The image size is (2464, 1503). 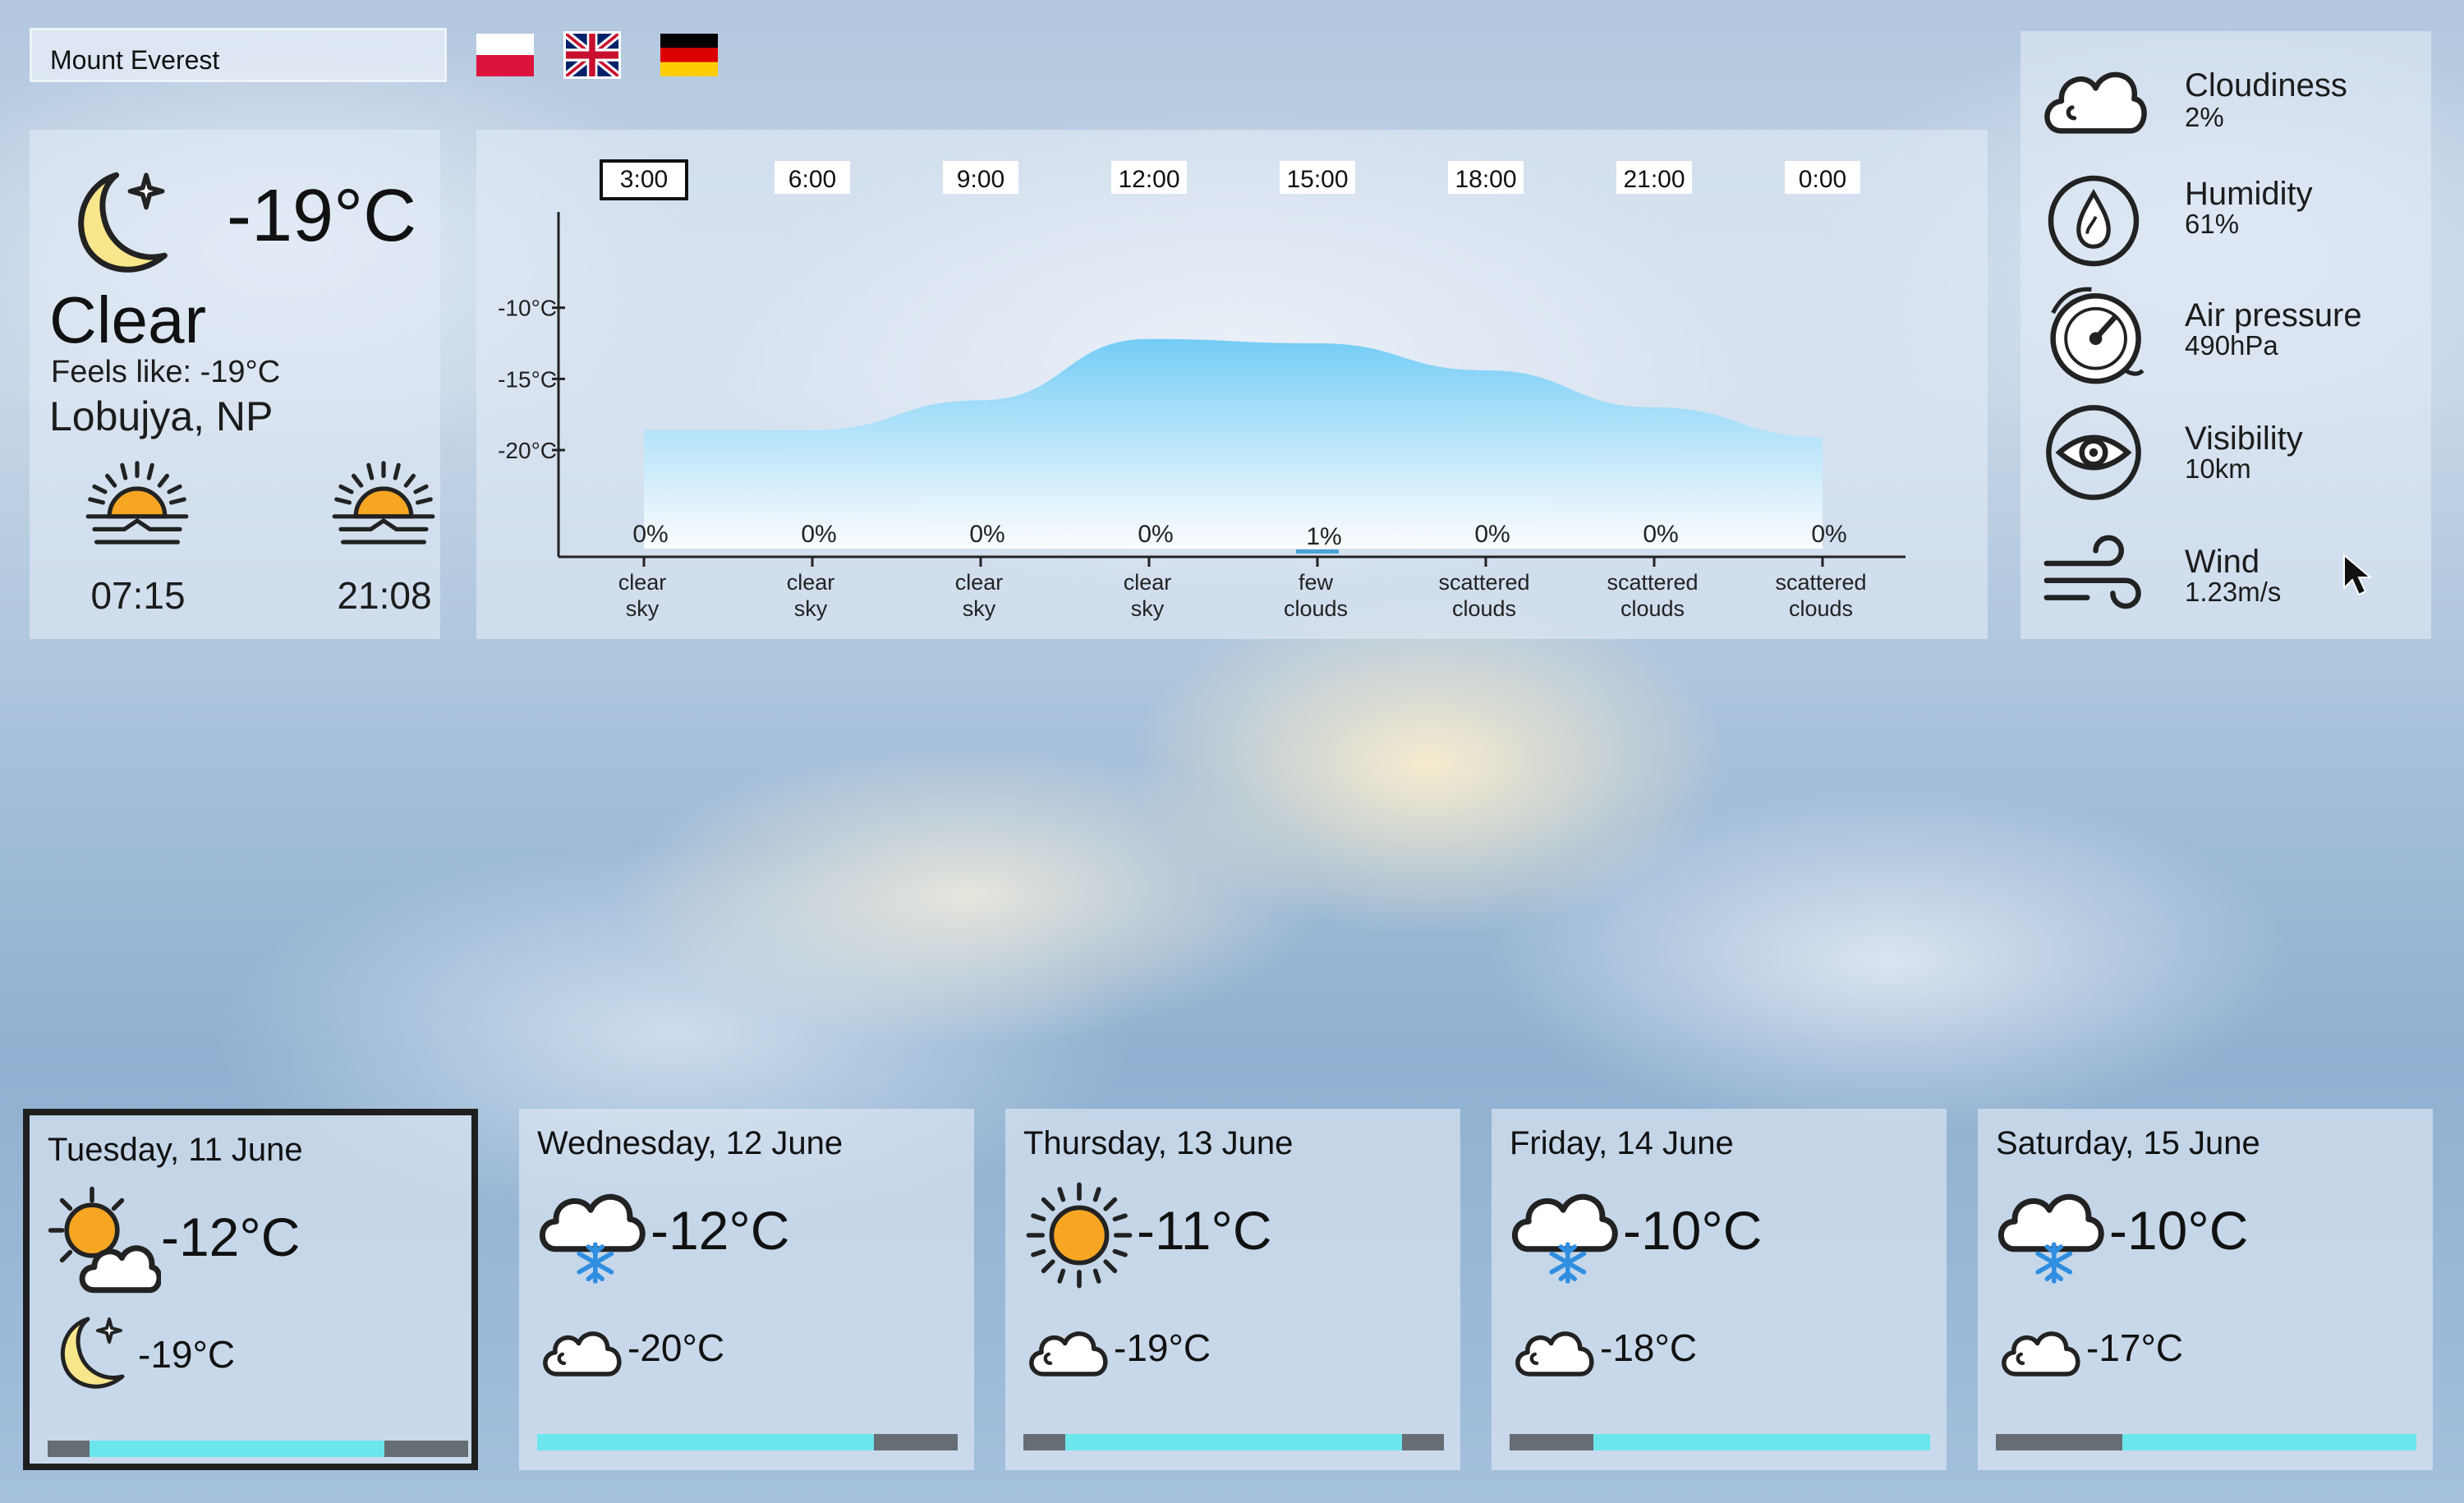 What do you see at coordinates (676, 1347) in the screenshot?
I see `forecast-min-temp: -20°C` at bounding box center [676, 1347].